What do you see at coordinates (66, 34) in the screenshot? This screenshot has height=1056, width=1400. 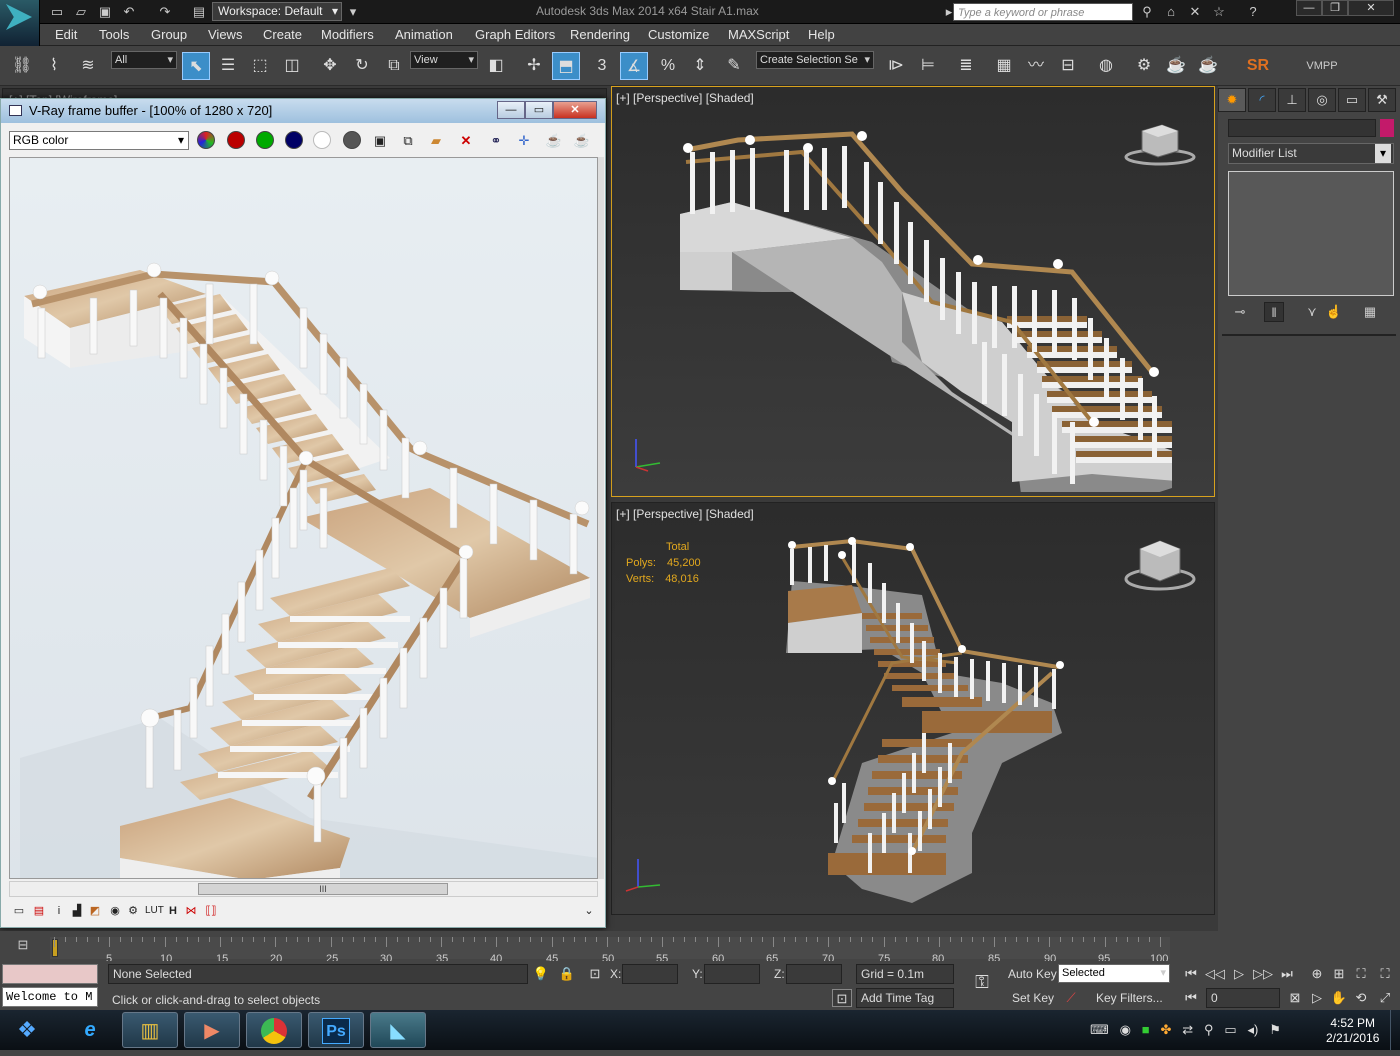 I see `menu-edit: Edit` at bounding box center [66, 34].